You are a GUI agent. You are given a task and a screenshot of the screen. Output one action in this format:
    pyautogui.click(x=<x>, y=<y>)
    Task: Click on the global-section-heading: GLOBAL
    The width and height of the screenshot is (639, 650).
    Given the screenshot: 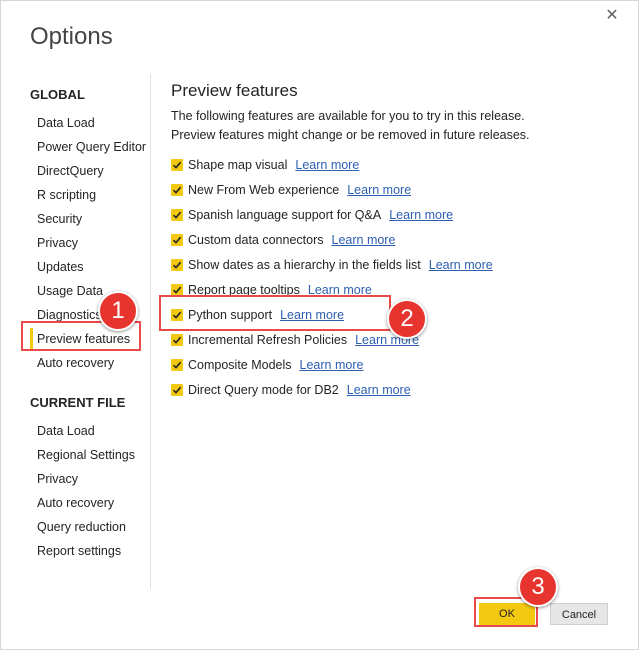 What is the action you would take?
    pyautogui.click(x=57, y=94)
    